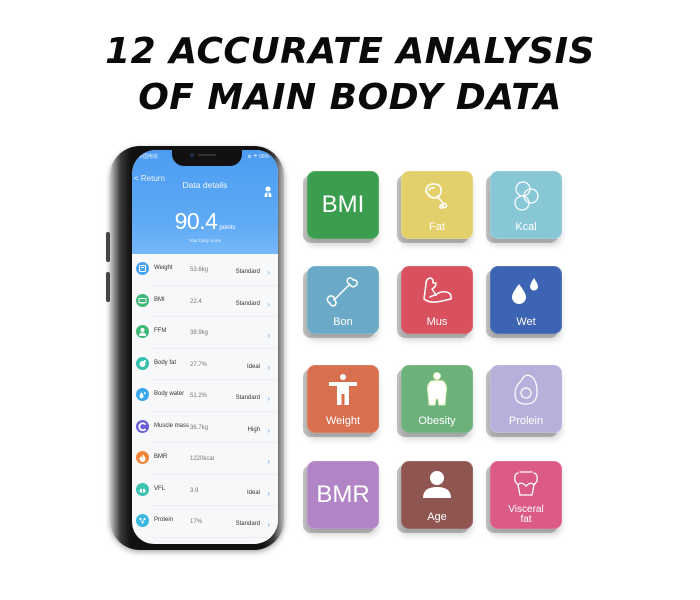 Image resolution: width=700 pixels, height=600 pixels. I want to click on bone-icon, so click(342, 292).